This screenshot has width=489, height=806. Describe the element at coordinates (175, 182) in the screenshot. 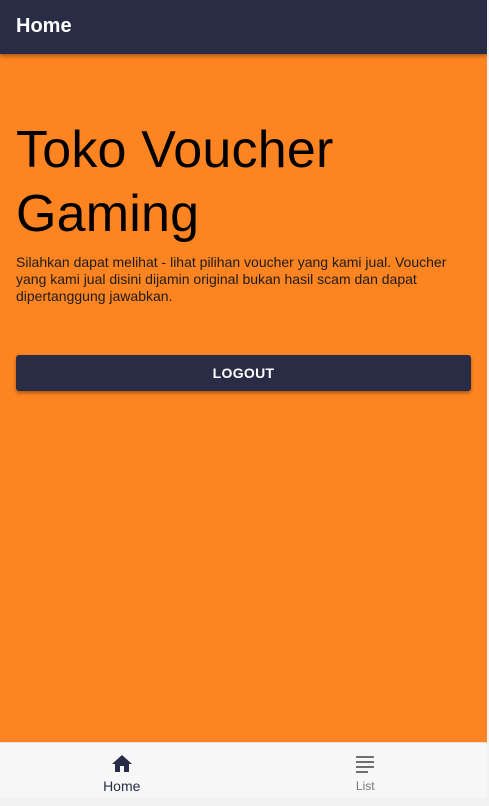

I see `store-headline: Toko Voucher Gaming` at that location.